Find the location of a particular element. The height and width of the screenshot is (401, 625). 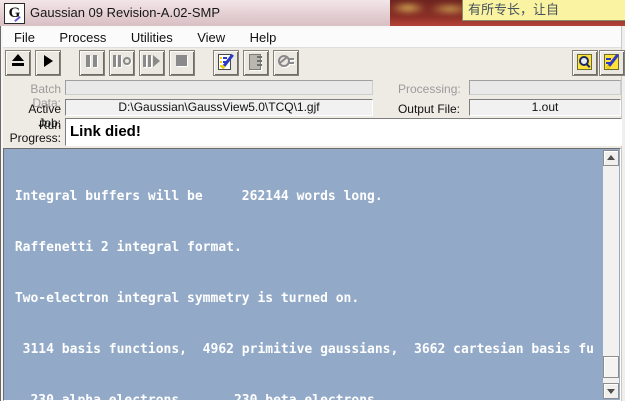

edit-output-file-button is located at coordinates (612, 63).